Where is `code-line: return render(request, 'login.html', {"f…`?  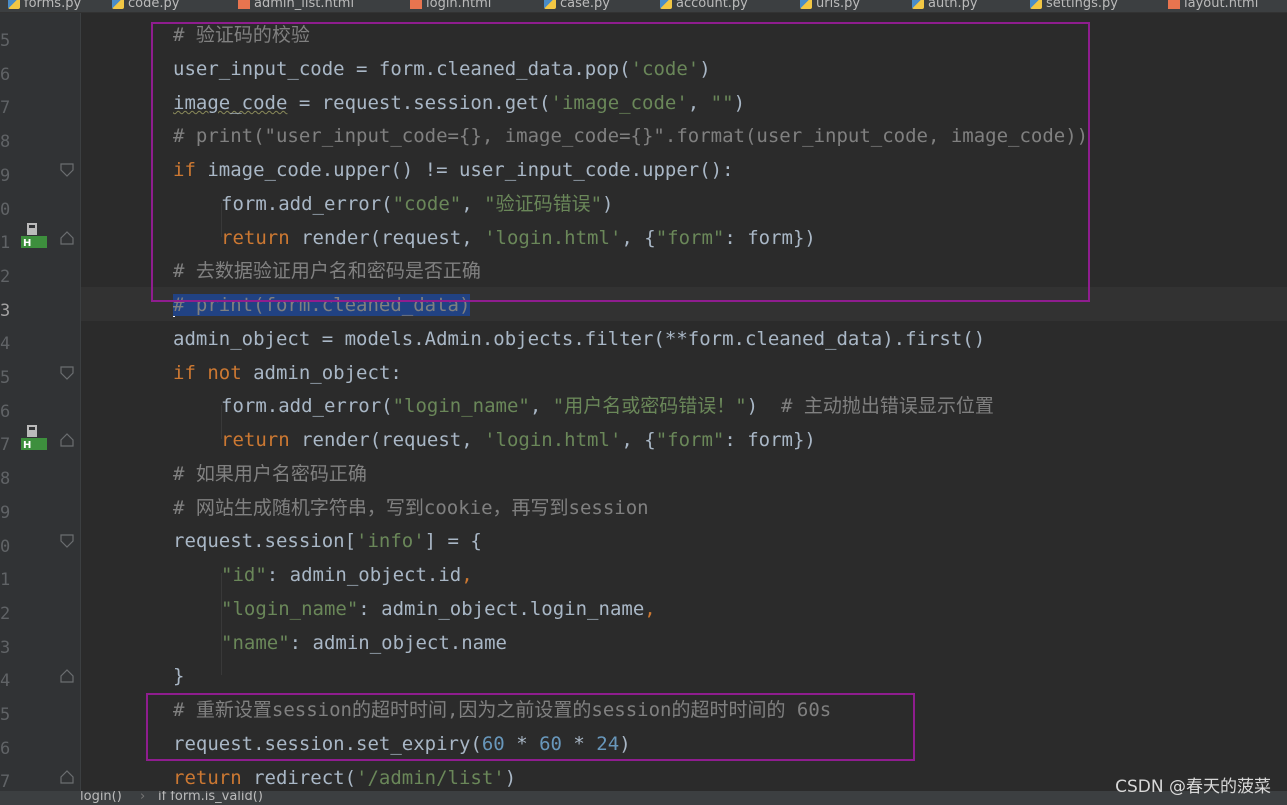
code-line: return render(request, 'login.html', {"f… is located at coordinates (518, 440).